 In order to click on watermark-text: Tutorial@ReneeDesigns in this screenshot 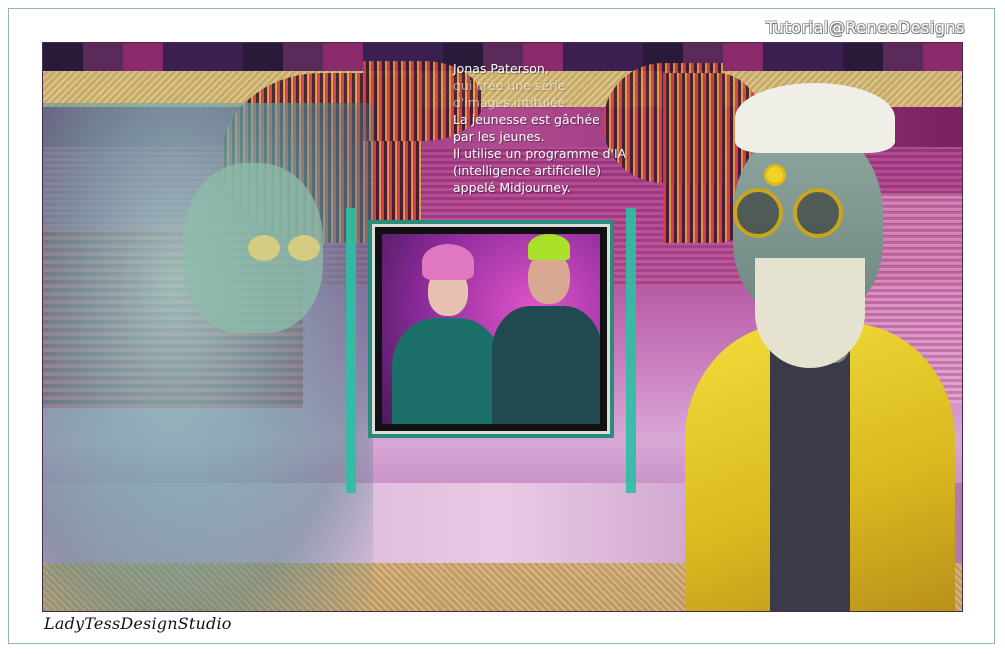, I will do `click(865, 27)`.